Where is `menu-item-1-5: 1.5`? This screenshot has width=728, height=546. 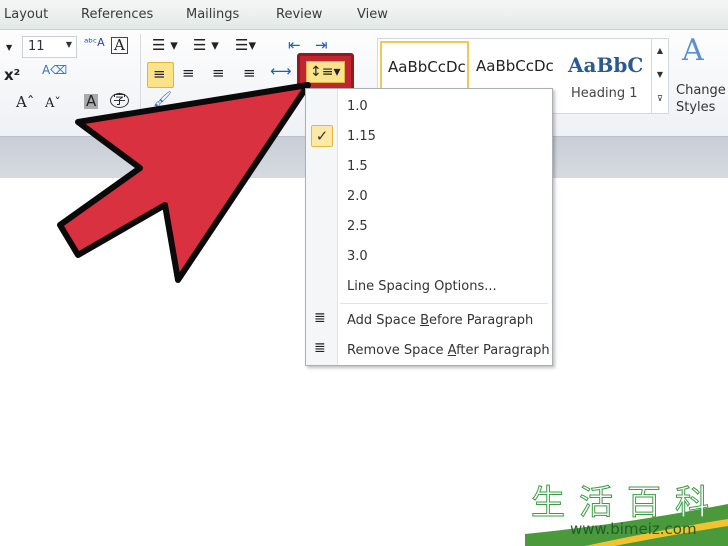 menu-item-1-5: 1.5 is located at coordinates (357, 166).